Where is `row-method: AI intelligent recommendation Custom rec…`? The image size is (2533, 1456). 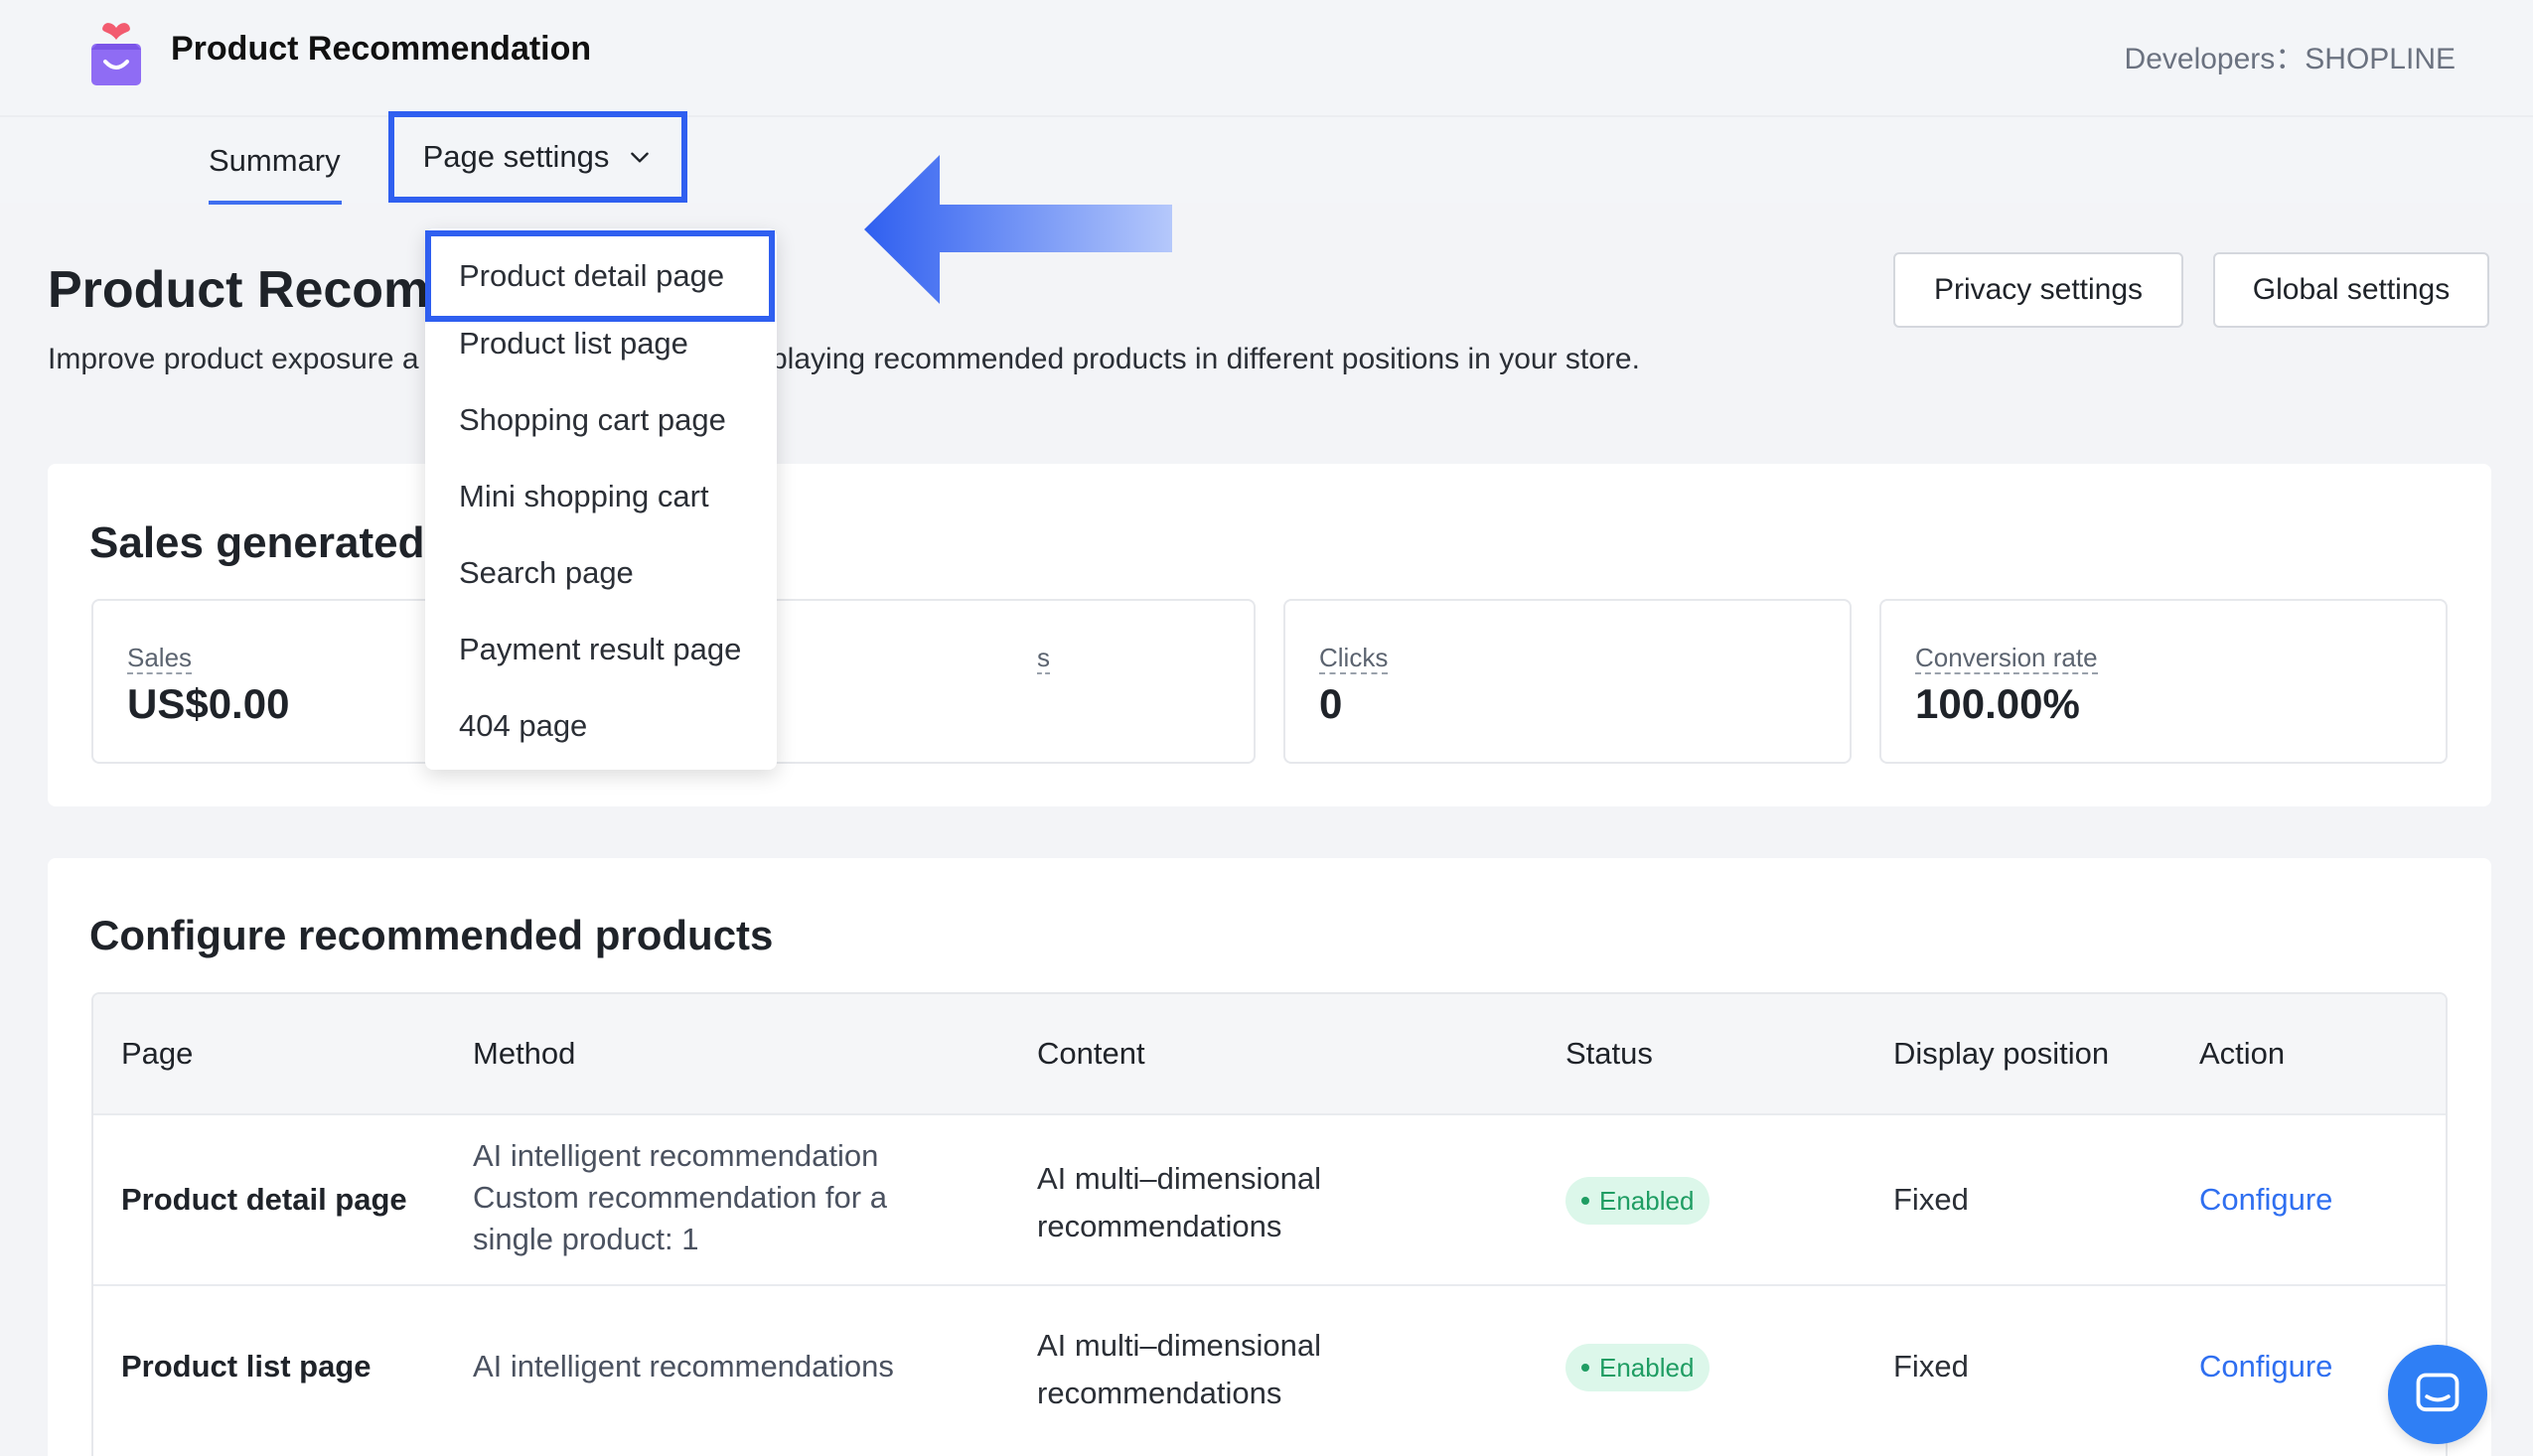
row-method: AI intelligent recommendation Custom rec… is located at coordinates (680, 1197).